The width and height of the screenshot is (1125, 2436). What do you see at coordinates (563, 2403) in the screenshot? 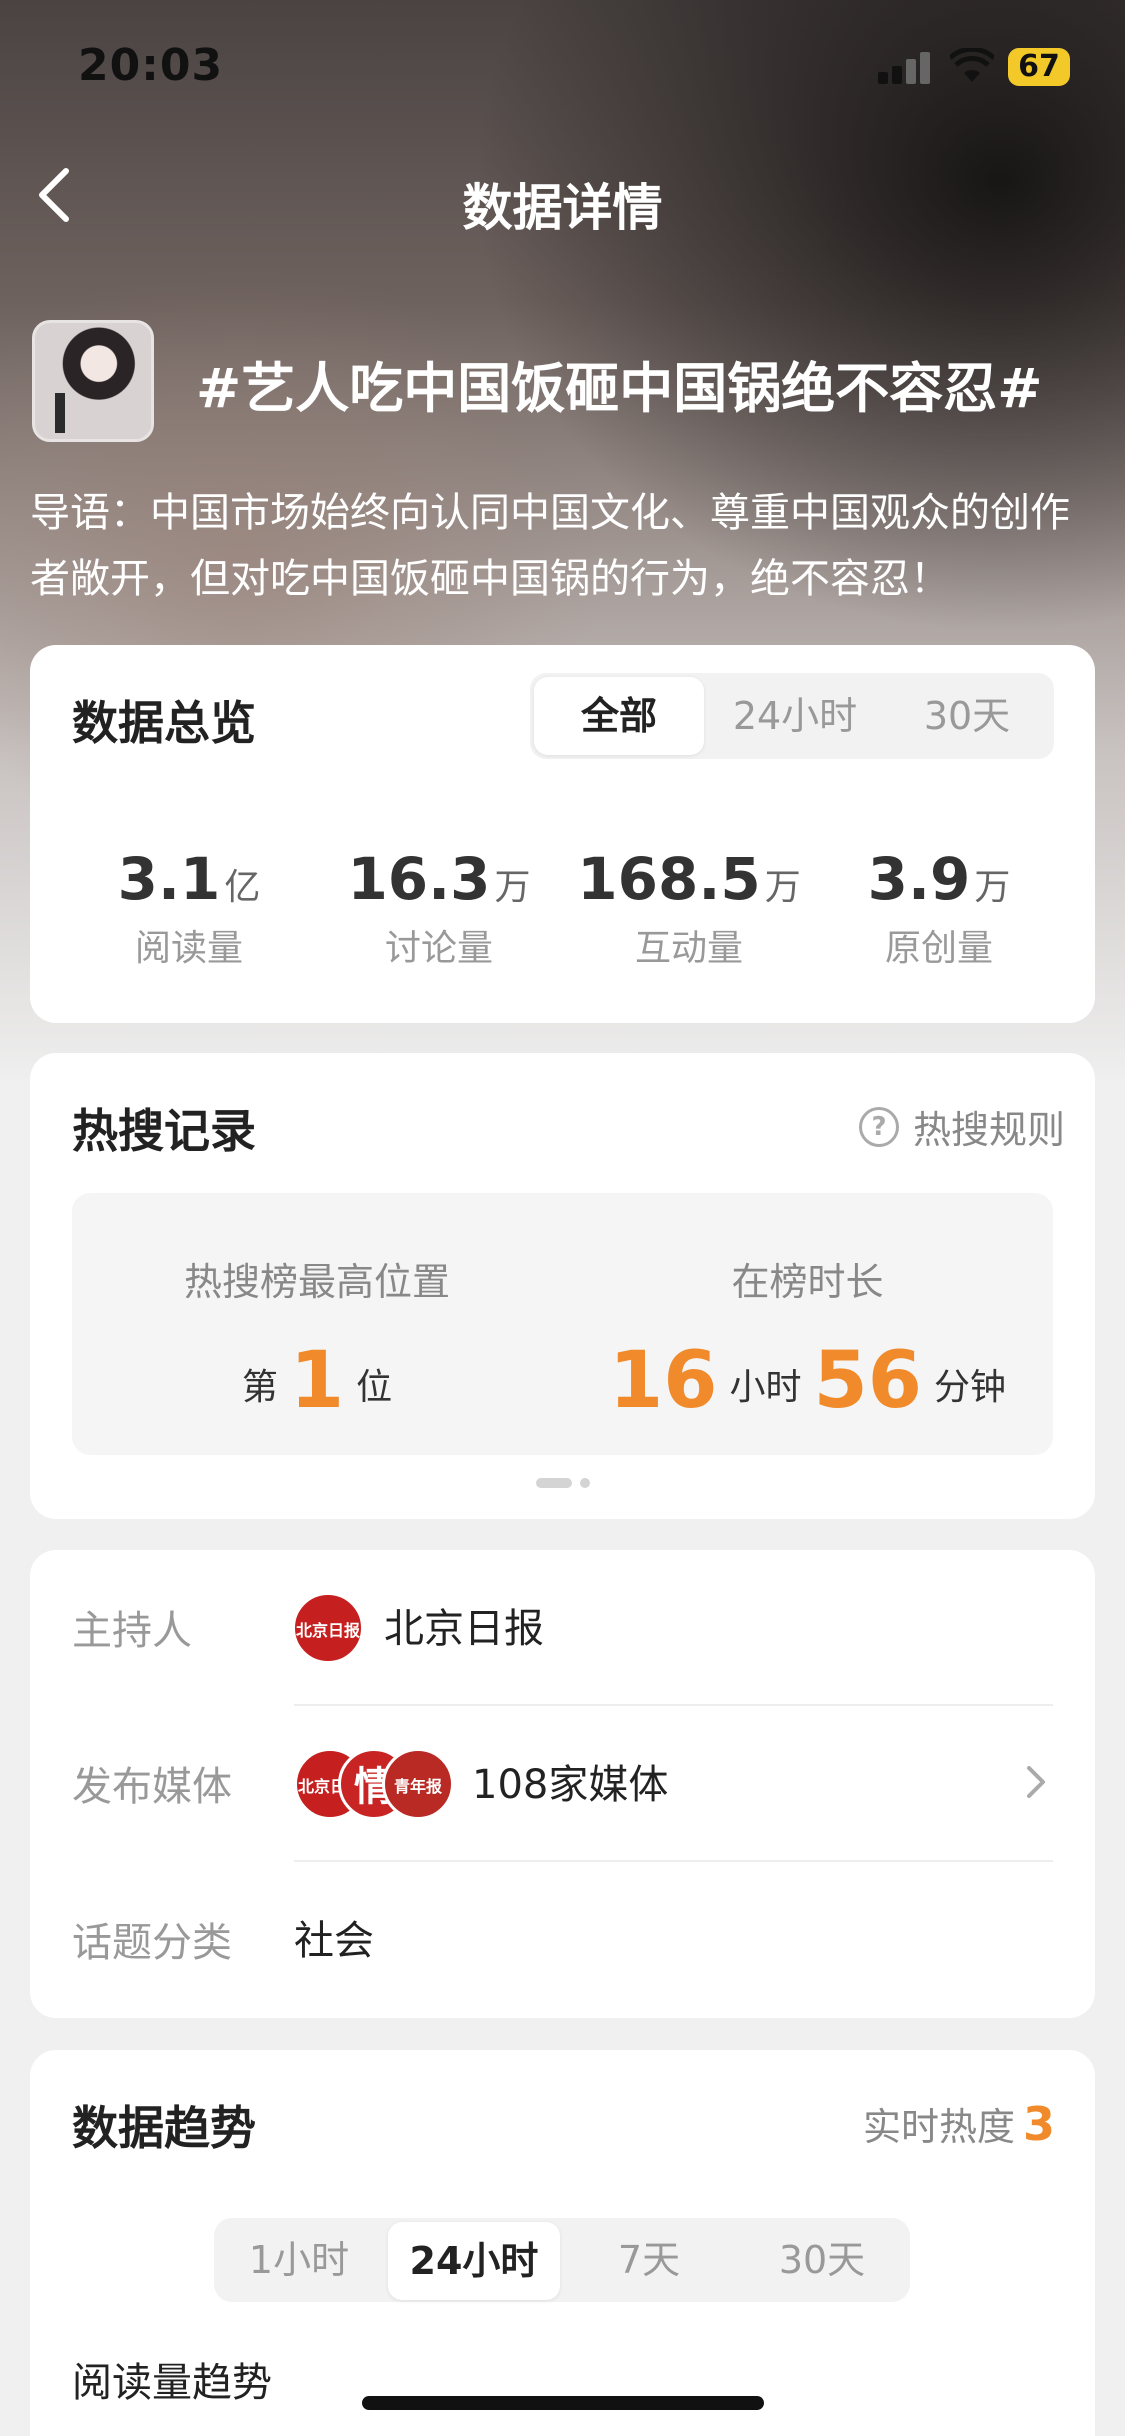
I see `home-indicator` at bounding box center [563, 2403].